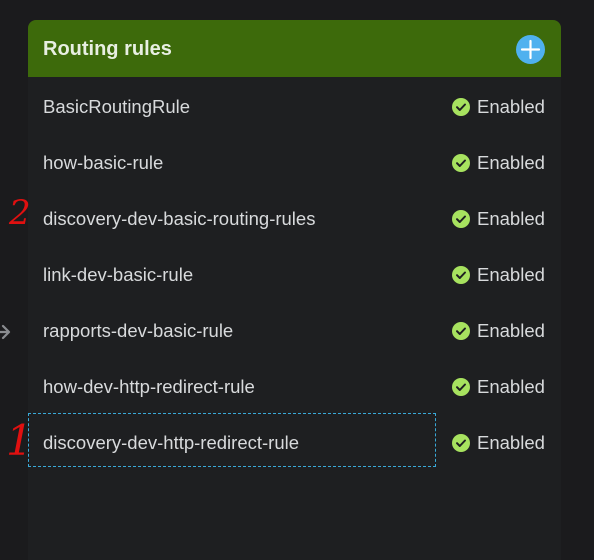  What do you see at coordinates (103, 162) in the screenshot?
I see `rule-name: how-basic-rule` at bounding box center [103, 162].